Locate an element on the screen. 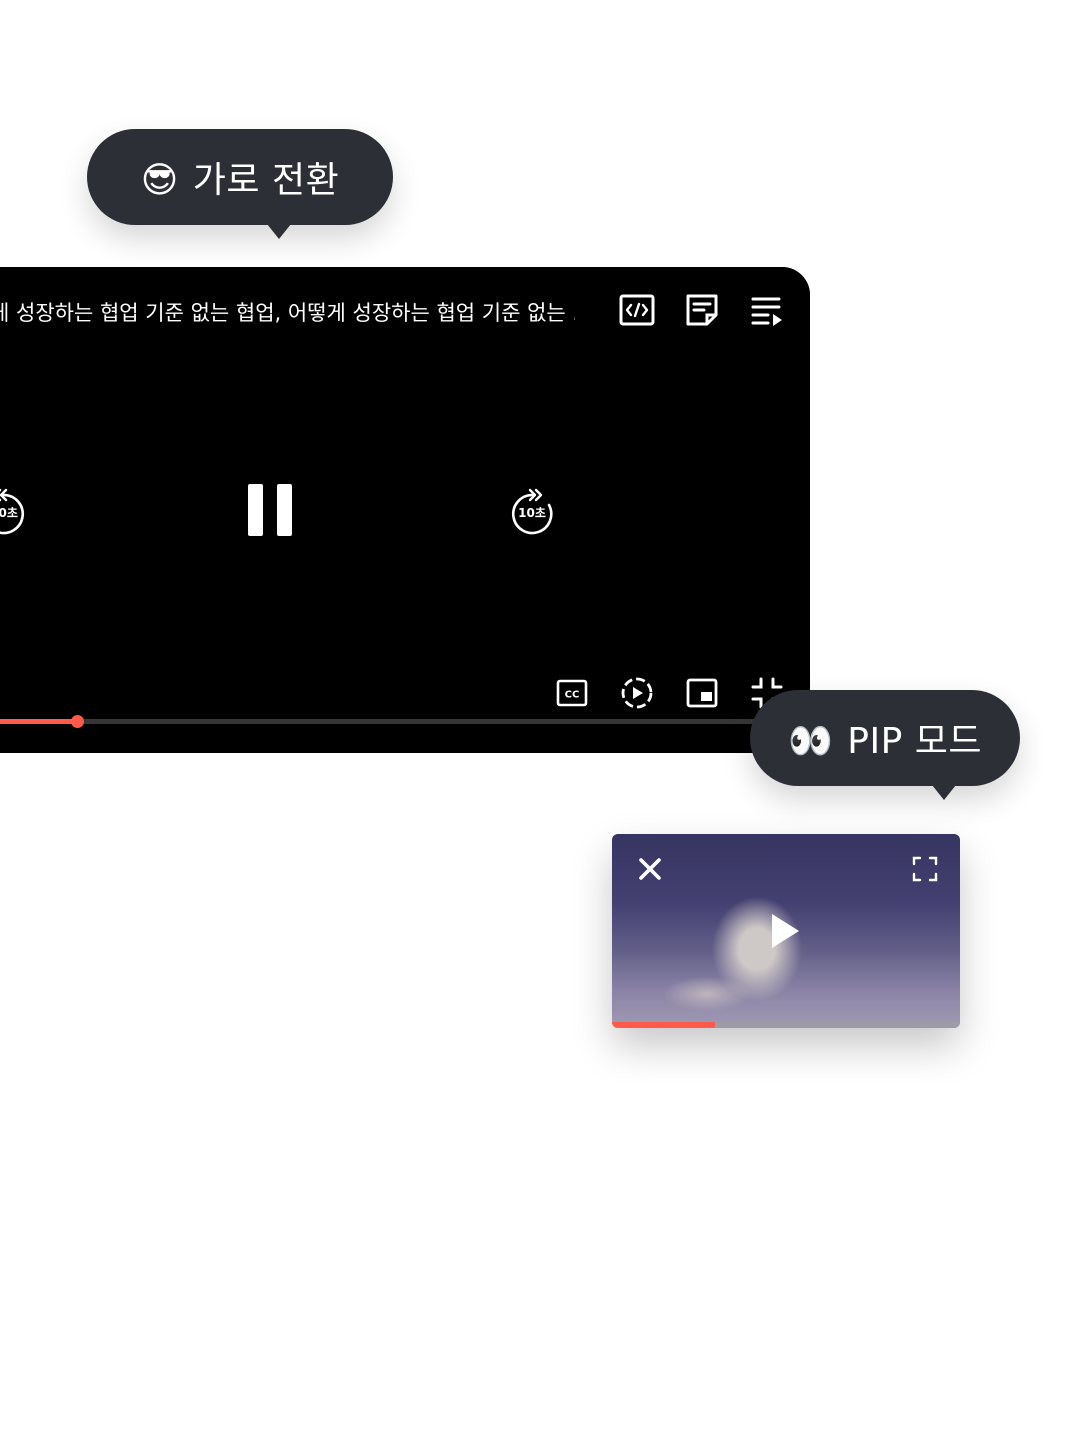 The image size is (1080, 1434). playback-speed-button is located at coordinates (637, 693).